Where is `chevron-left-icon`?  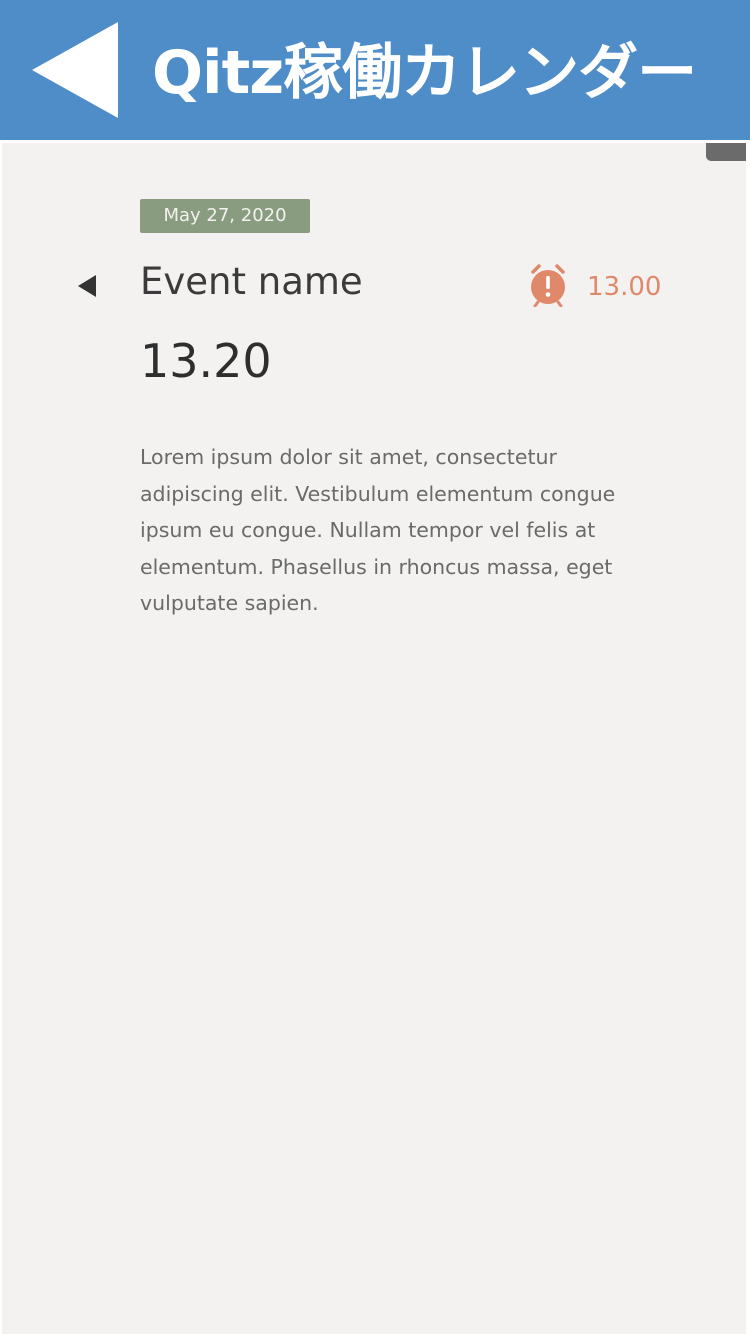 chevron-left-icon is located at coordinates (87, 286).